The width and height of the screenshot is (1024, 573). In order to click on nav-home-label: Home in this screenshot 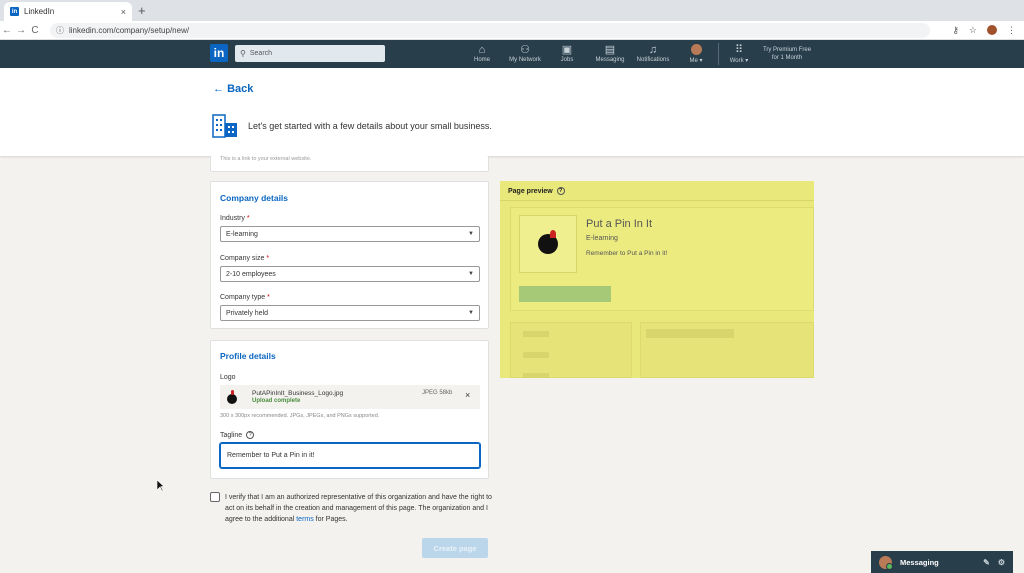, I will do `click(481, 60)`.